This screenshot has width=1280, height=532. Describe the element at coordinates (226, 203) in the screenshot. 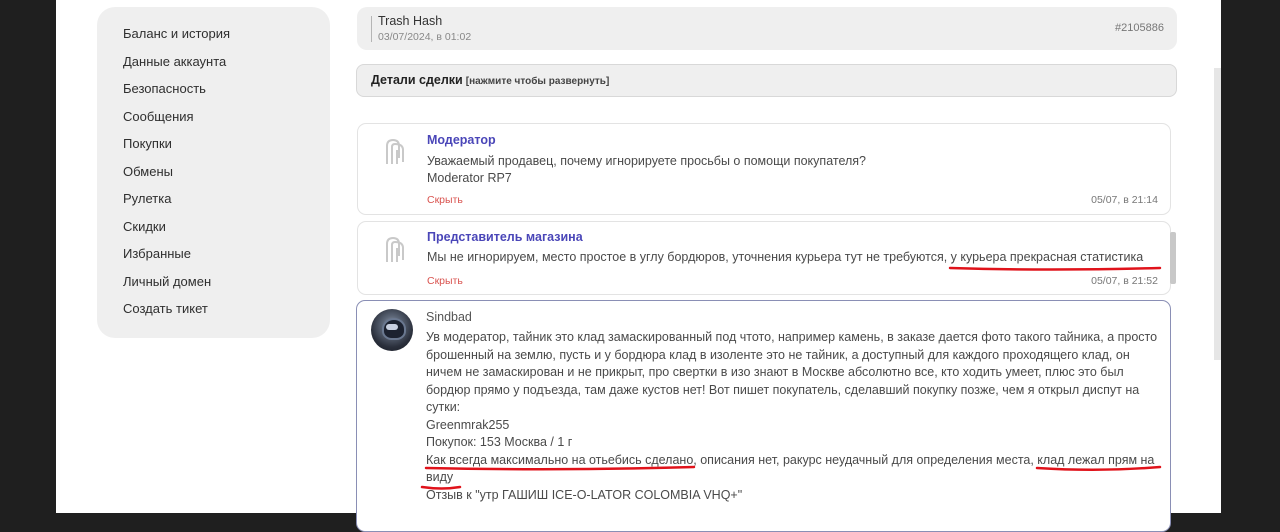

I see `sidebar-item-roulette: Рулетка` at that location.